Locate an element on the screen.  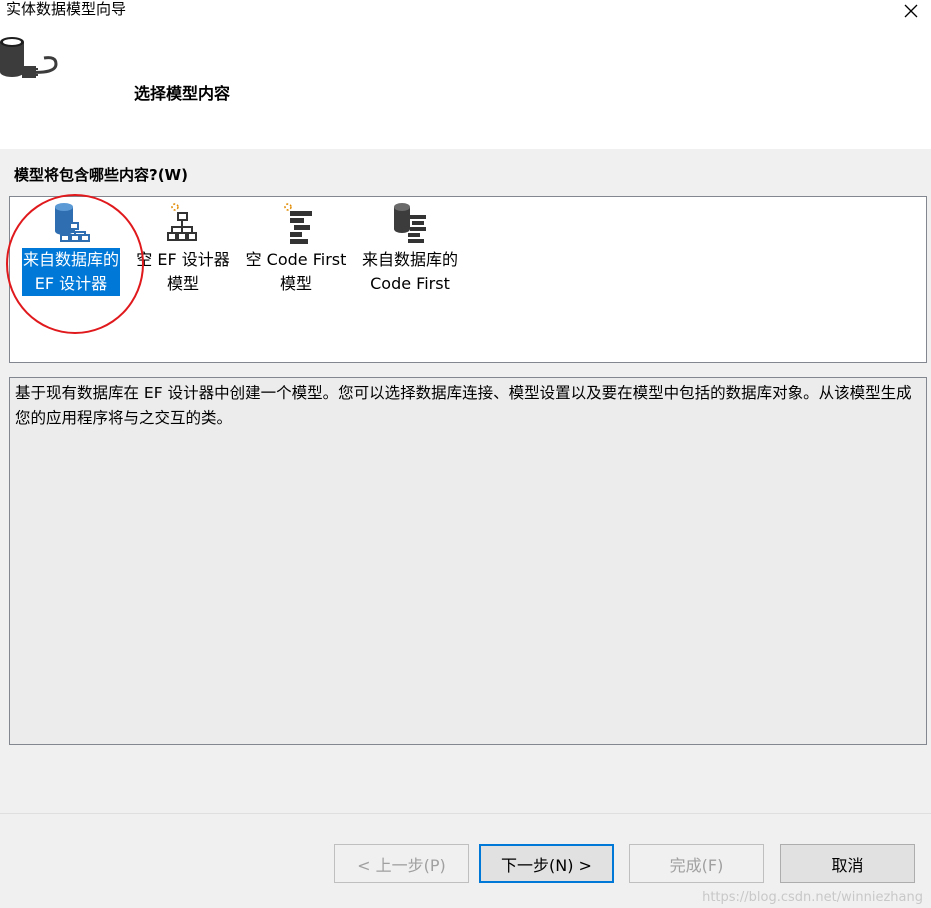
empty-diagram-icon is located at coordinates (182, 222).